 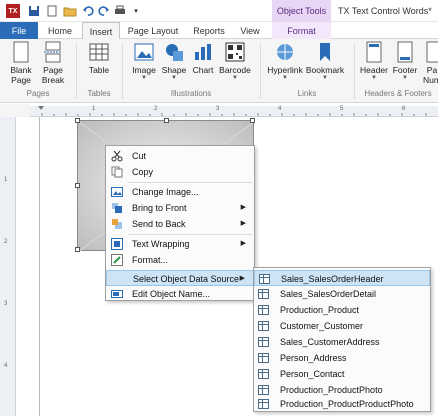 What do you see at coordinates (88, 11) in the screenshot?
I see `undo-icon` at bounding box center [88, 11].